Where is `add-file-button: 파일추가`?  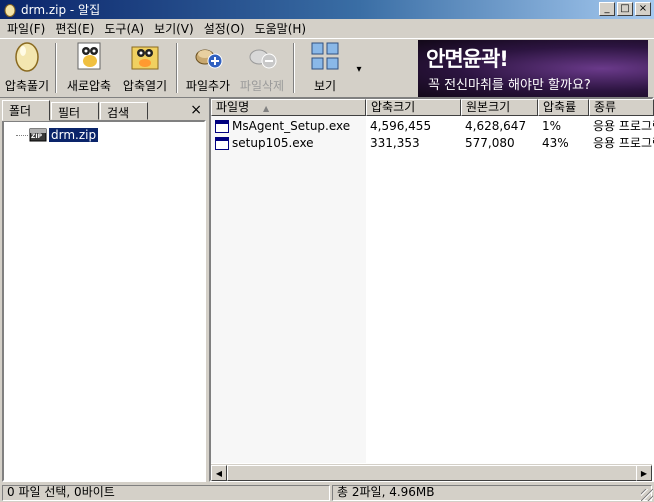
add-file-button: 파일추가 is located at coordinates (208, 69).